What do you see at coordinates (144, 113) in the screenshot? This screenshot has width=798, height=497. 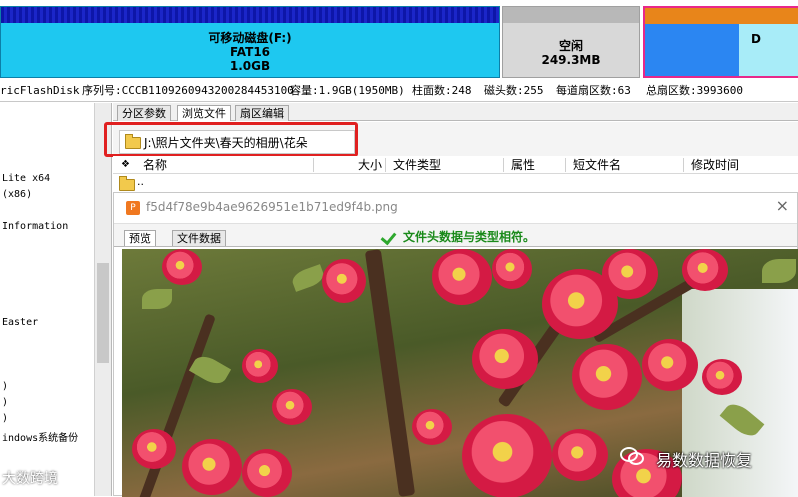 I see `tab-partition-params: 分区参数` at bounding box center [144, 113].